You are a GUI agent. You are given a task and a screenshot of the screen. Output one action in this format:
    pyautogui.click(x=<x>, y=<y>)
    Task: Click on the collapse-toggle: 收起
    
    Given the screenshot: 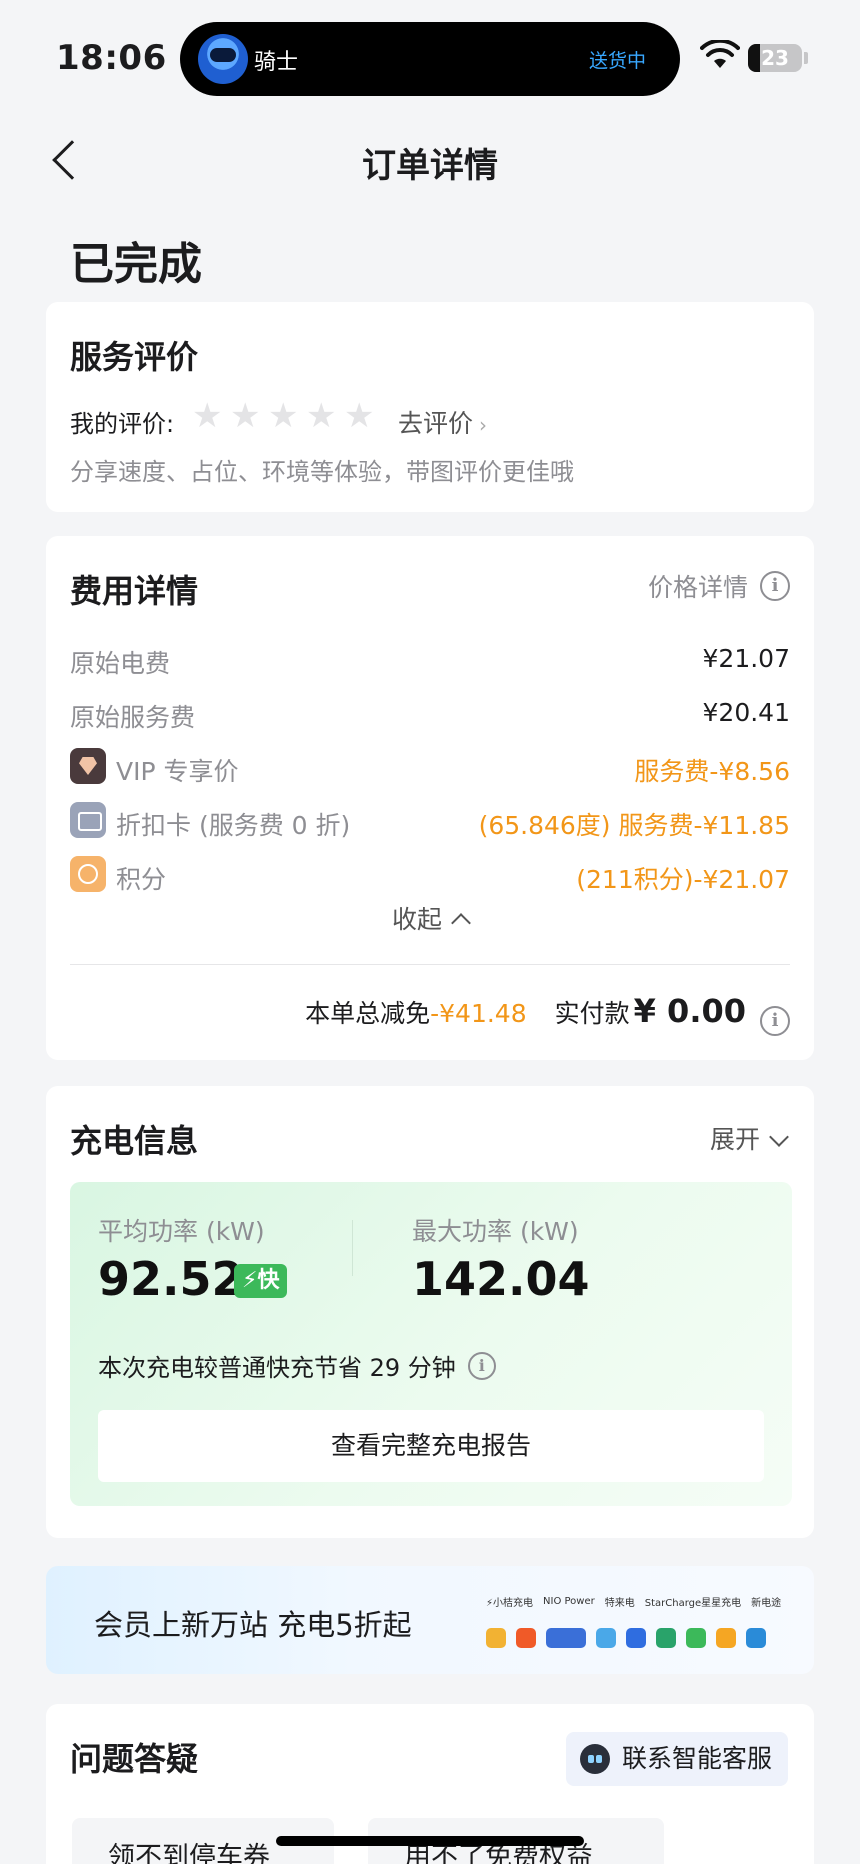 What is the action you would take?
    pyautogui.click(x=430, y=918)
    